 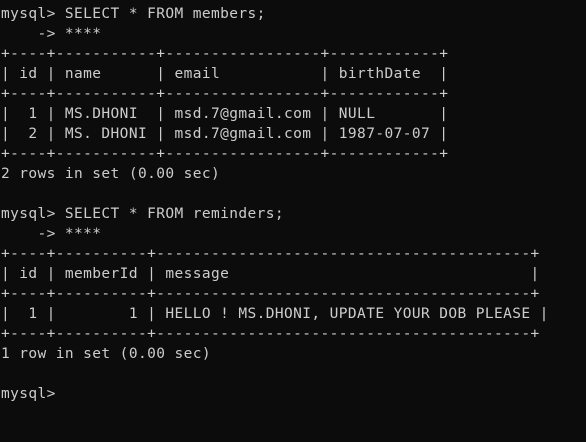 I want to click on prompt-line: mysql> SELECT * FROM reminders;, so click(x=143, y=214).